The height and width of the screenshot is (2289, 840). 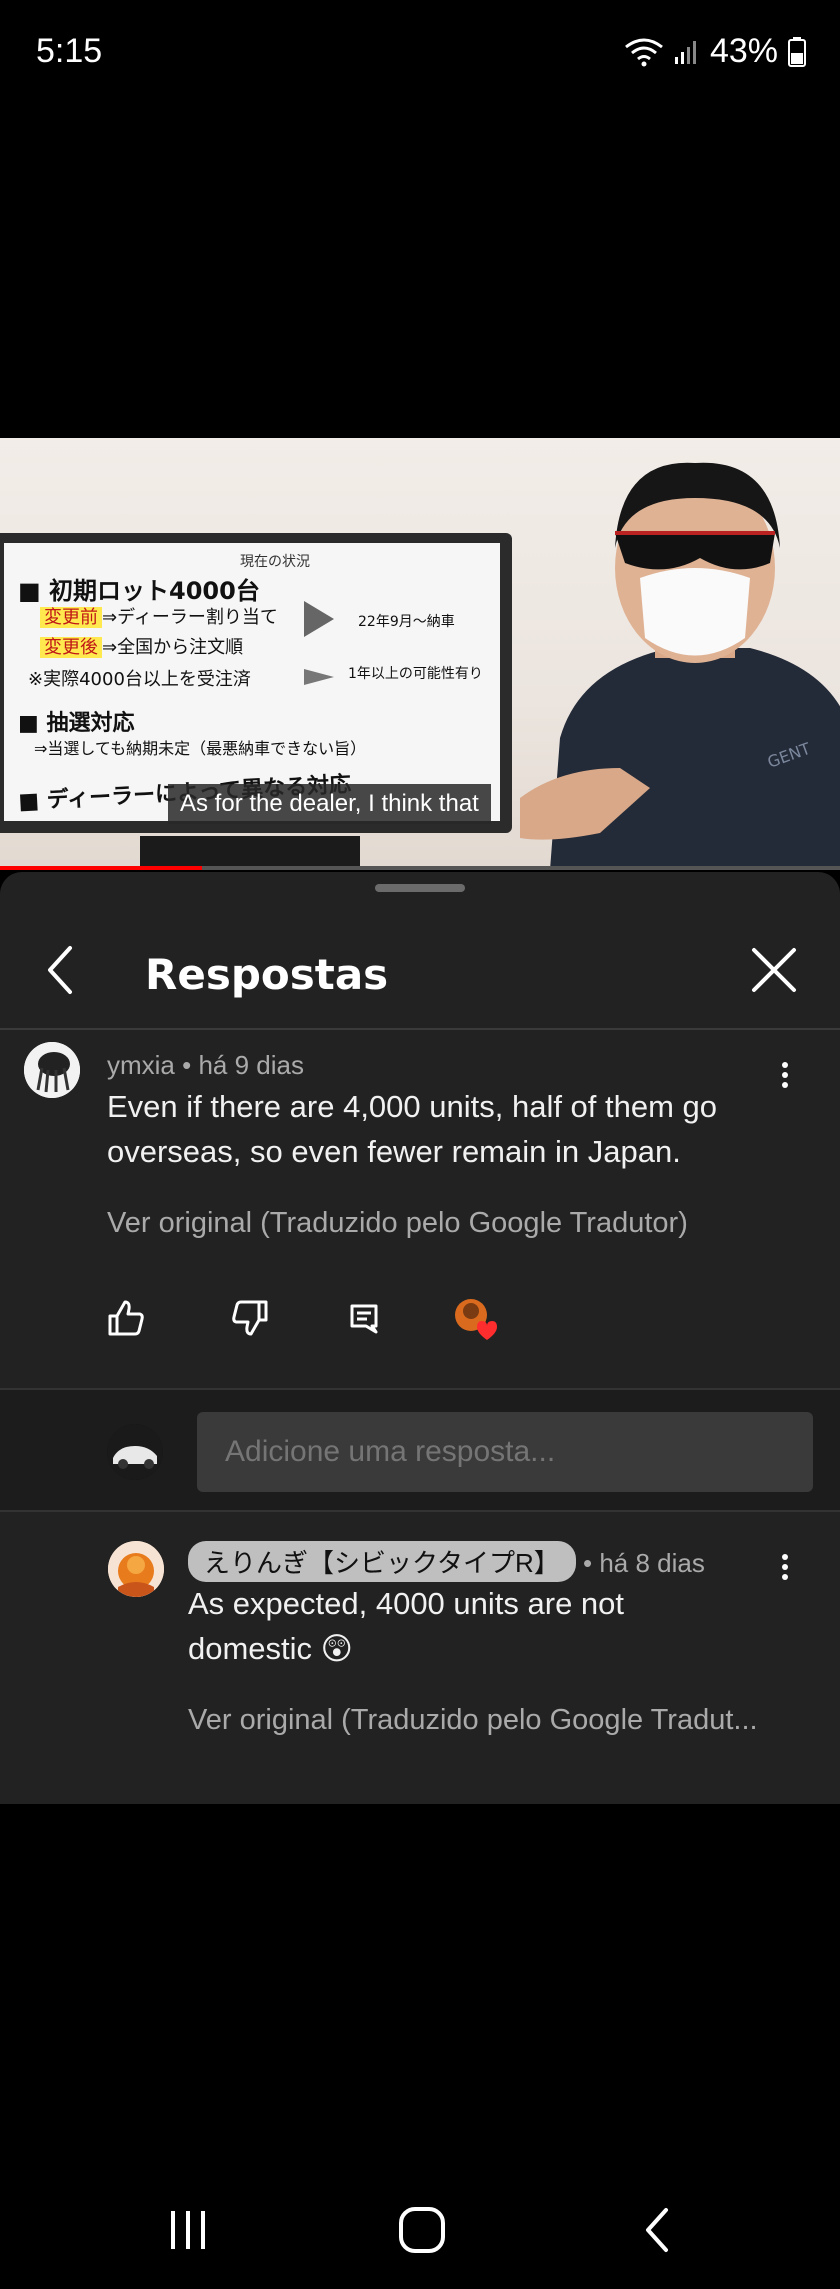 I want to click on reply-button, so click(x=364, y=1318).